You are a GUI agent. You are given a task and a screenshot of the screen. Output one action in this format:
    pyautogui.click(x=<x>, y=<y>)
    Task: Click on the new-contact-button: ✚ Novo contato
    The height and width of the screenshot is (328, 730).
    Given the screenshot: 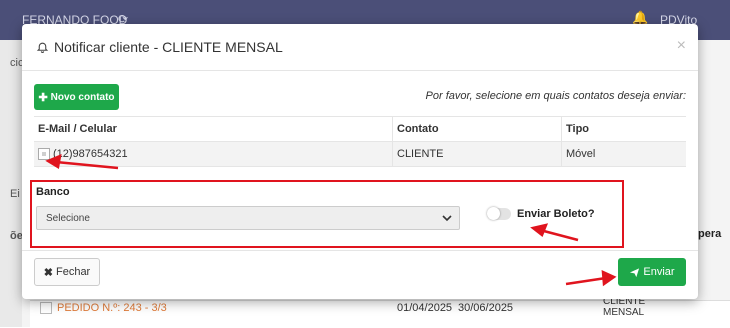 What is the action you would take?
    pyautogui.click(x=76, y=97)
    